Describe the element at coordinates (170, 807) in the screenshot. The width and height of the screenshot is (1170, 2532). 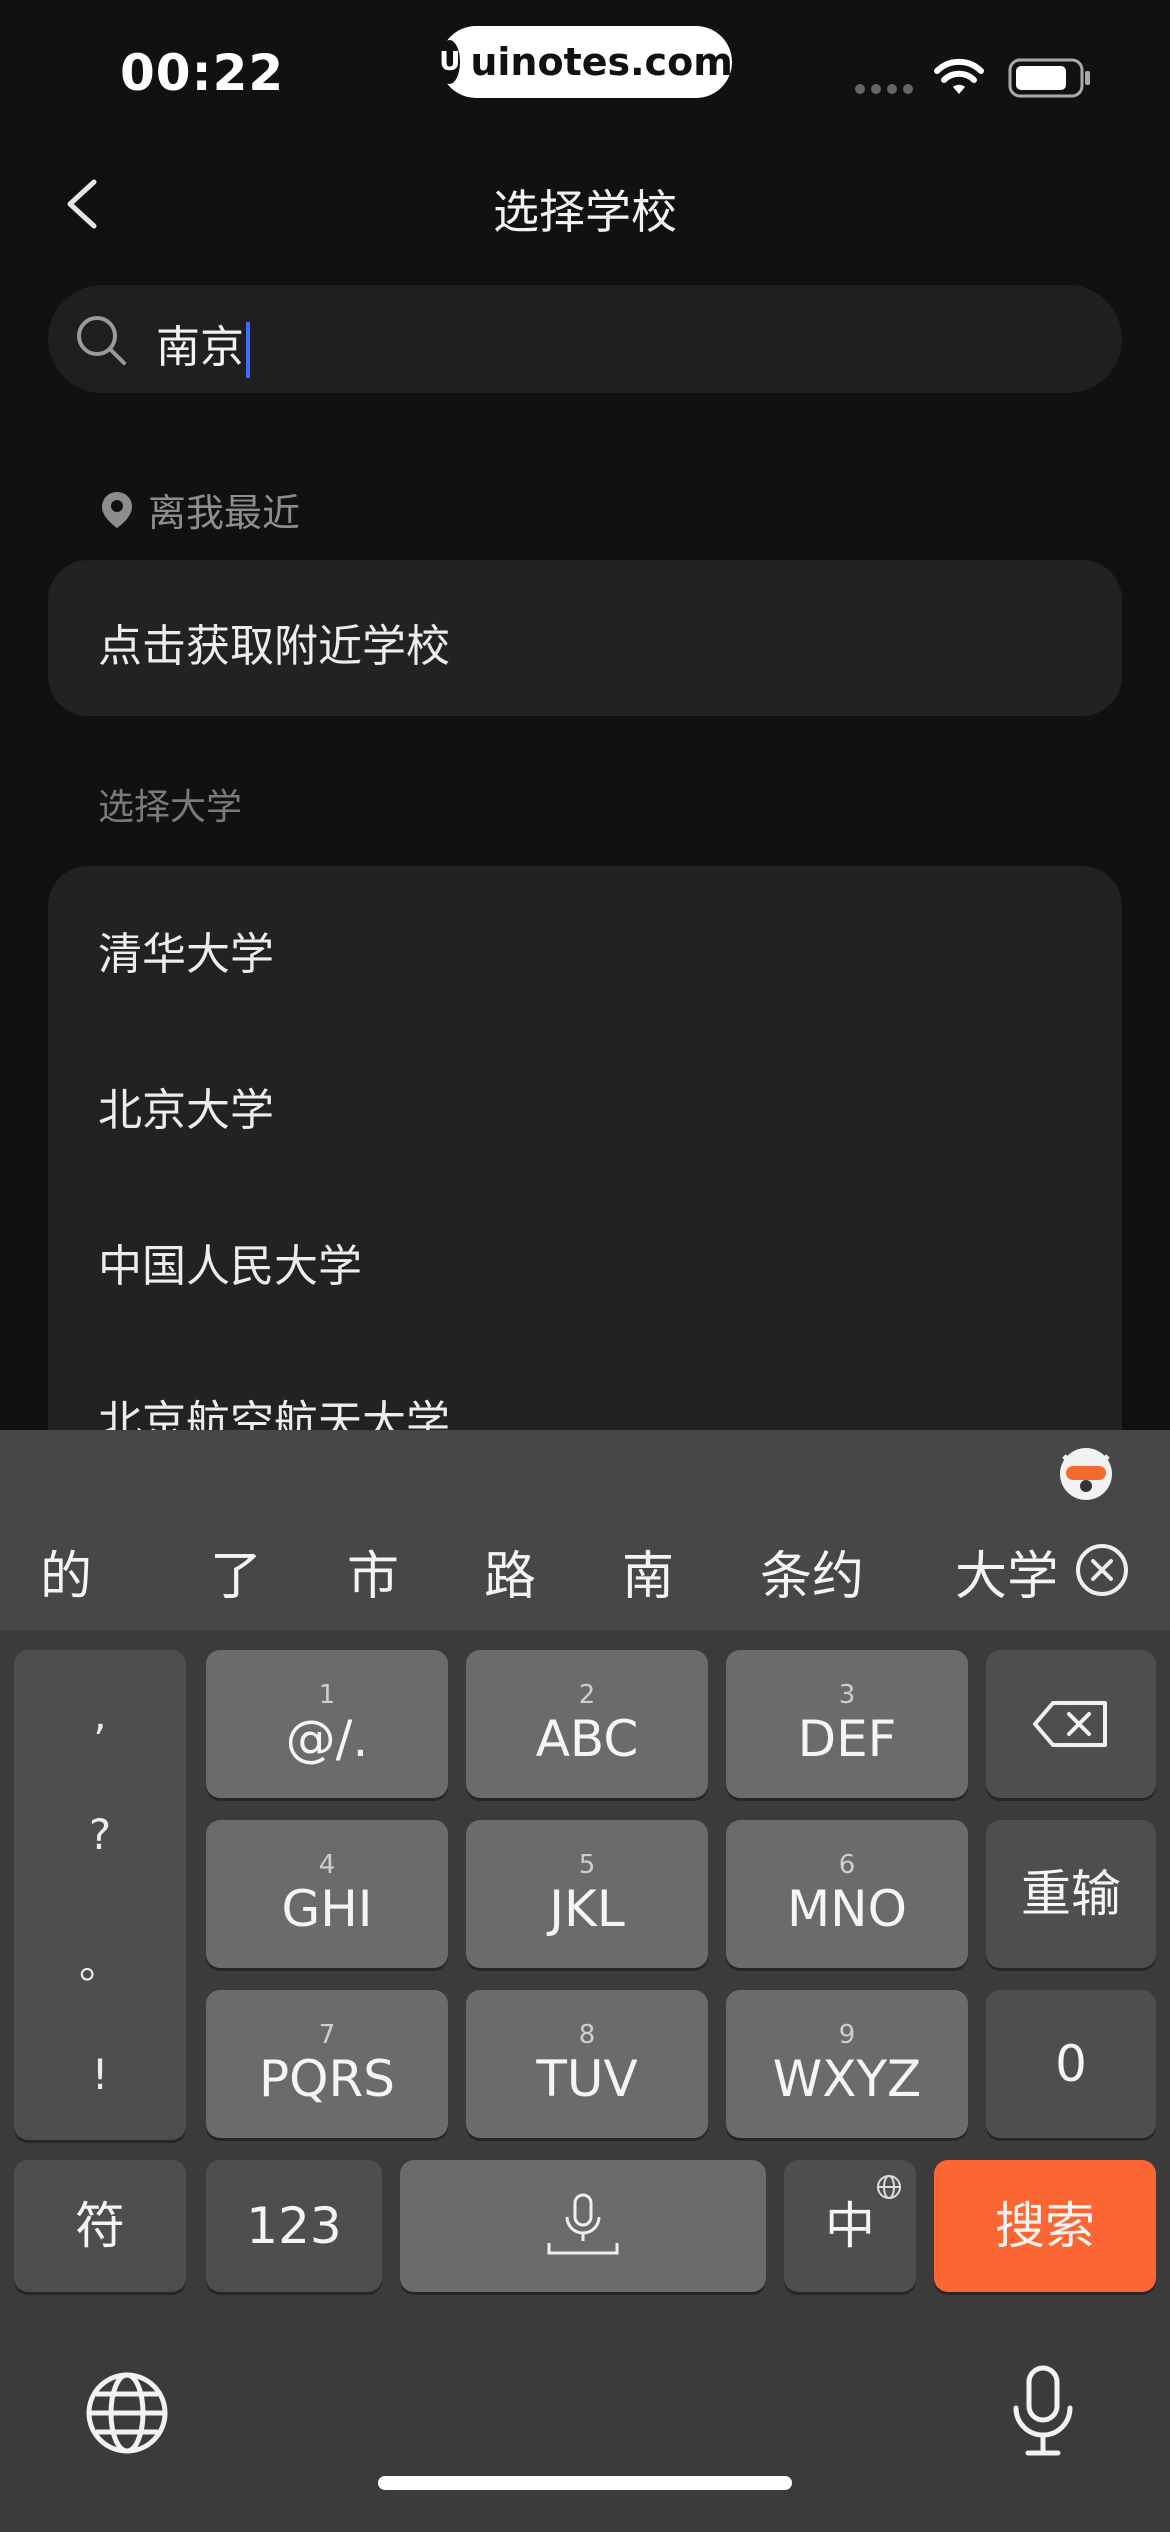
I see `universities-section-label: 选择大学` at that location.